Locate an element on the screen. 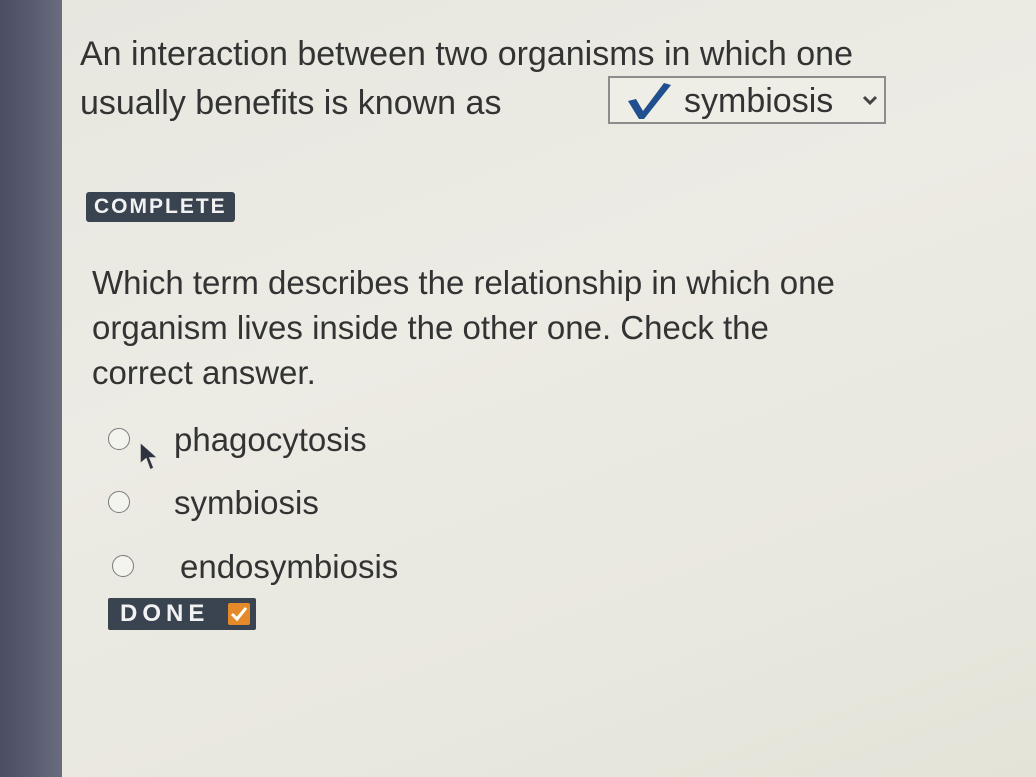 The image size is (1036, 777). done-badge: DONE is located at coordinates (182, 614).